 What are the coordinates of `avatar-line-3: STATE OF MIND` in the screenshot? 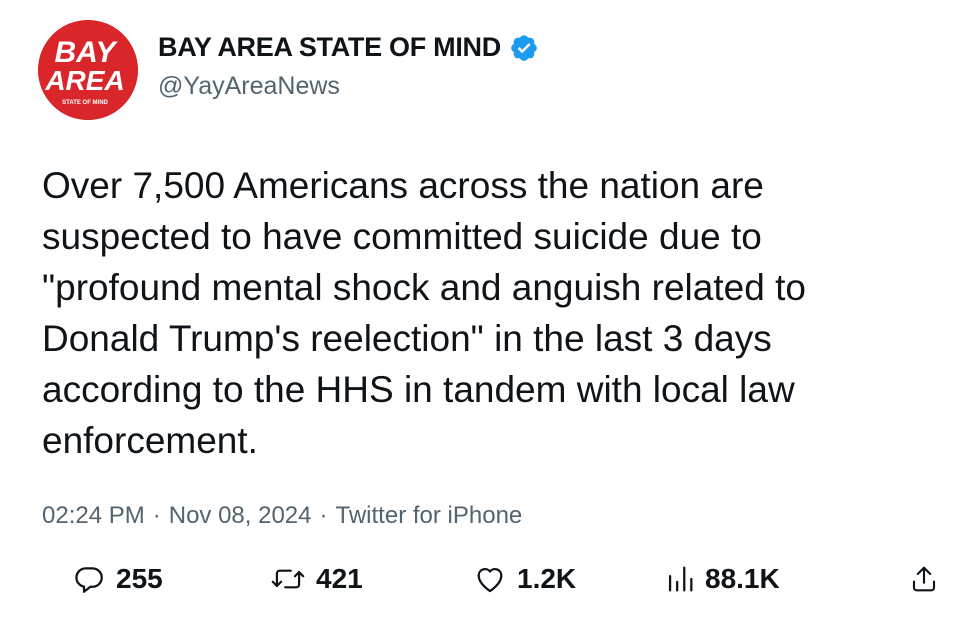 It's located at (85, 103).